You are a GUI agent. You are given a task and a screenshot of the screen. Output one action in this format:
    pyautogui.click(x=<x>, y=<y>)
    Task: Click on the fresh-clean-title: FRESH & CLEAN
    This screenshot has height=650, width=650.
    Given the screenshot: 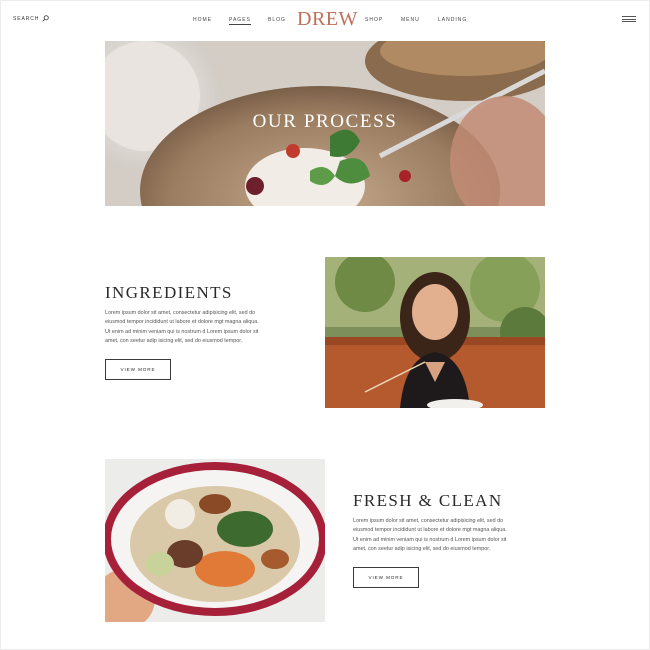 What is the action you would take?
    pyautogui.click(x=428, y=500)
    